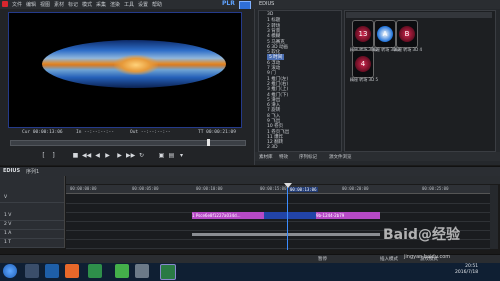 The image size is (500, 281). What do you see at coordinates (157, 4) in the screenshot?
I see `menu-help: 帮助` at bounding box center [157, 4].